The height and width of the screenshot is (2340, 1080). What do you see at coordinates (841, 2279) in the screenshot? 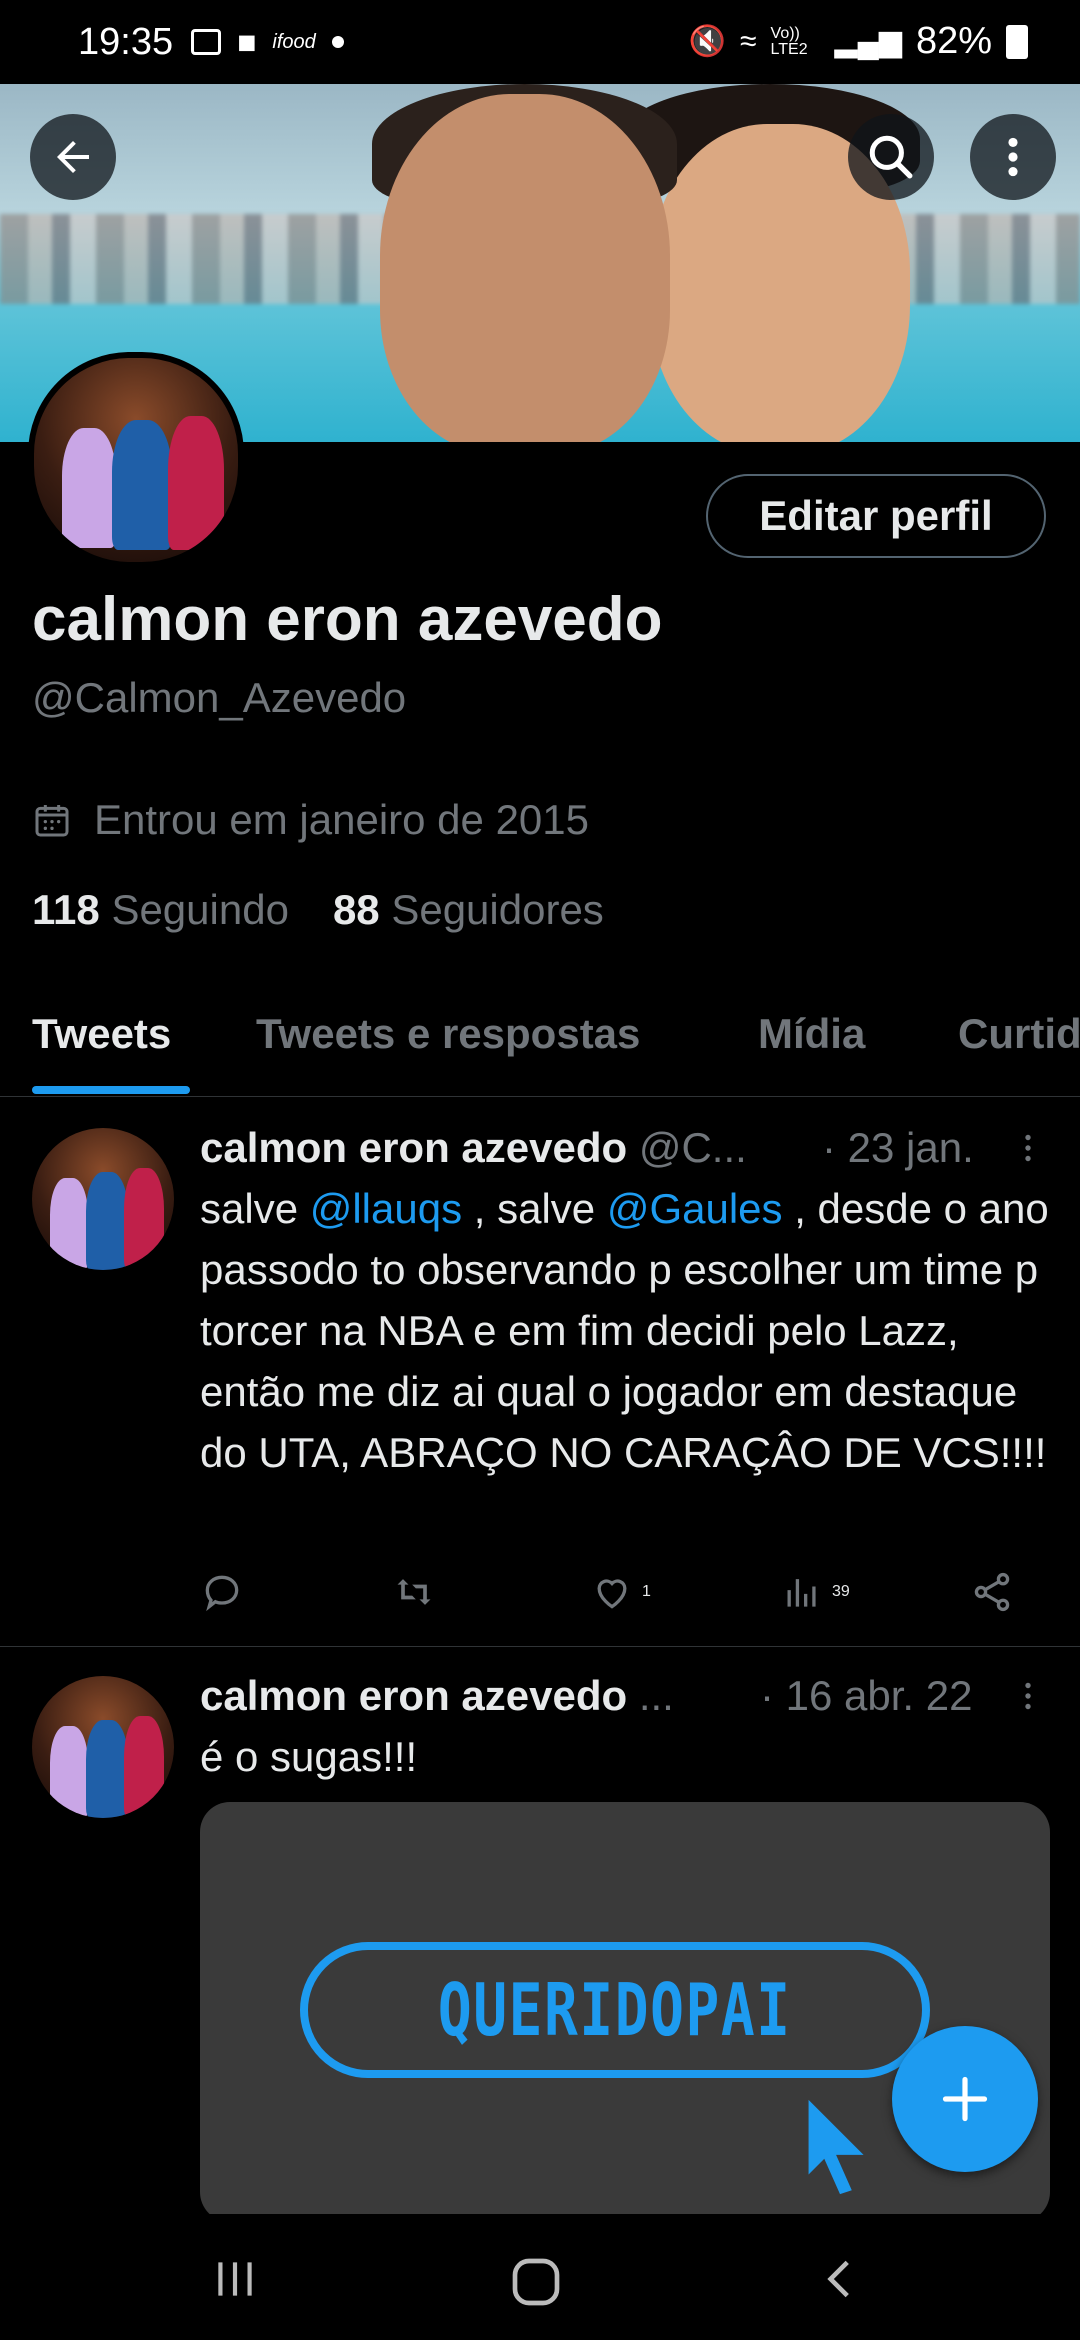
I see `back-nav-icon` at bounding box center [841, 2279].